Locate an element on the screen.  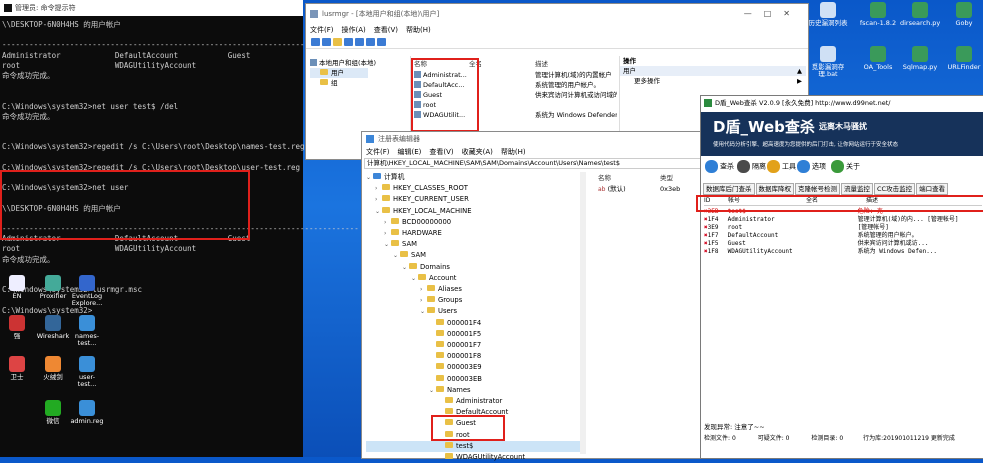
registry-key: › Aliases is located at coordinates (473, 289).